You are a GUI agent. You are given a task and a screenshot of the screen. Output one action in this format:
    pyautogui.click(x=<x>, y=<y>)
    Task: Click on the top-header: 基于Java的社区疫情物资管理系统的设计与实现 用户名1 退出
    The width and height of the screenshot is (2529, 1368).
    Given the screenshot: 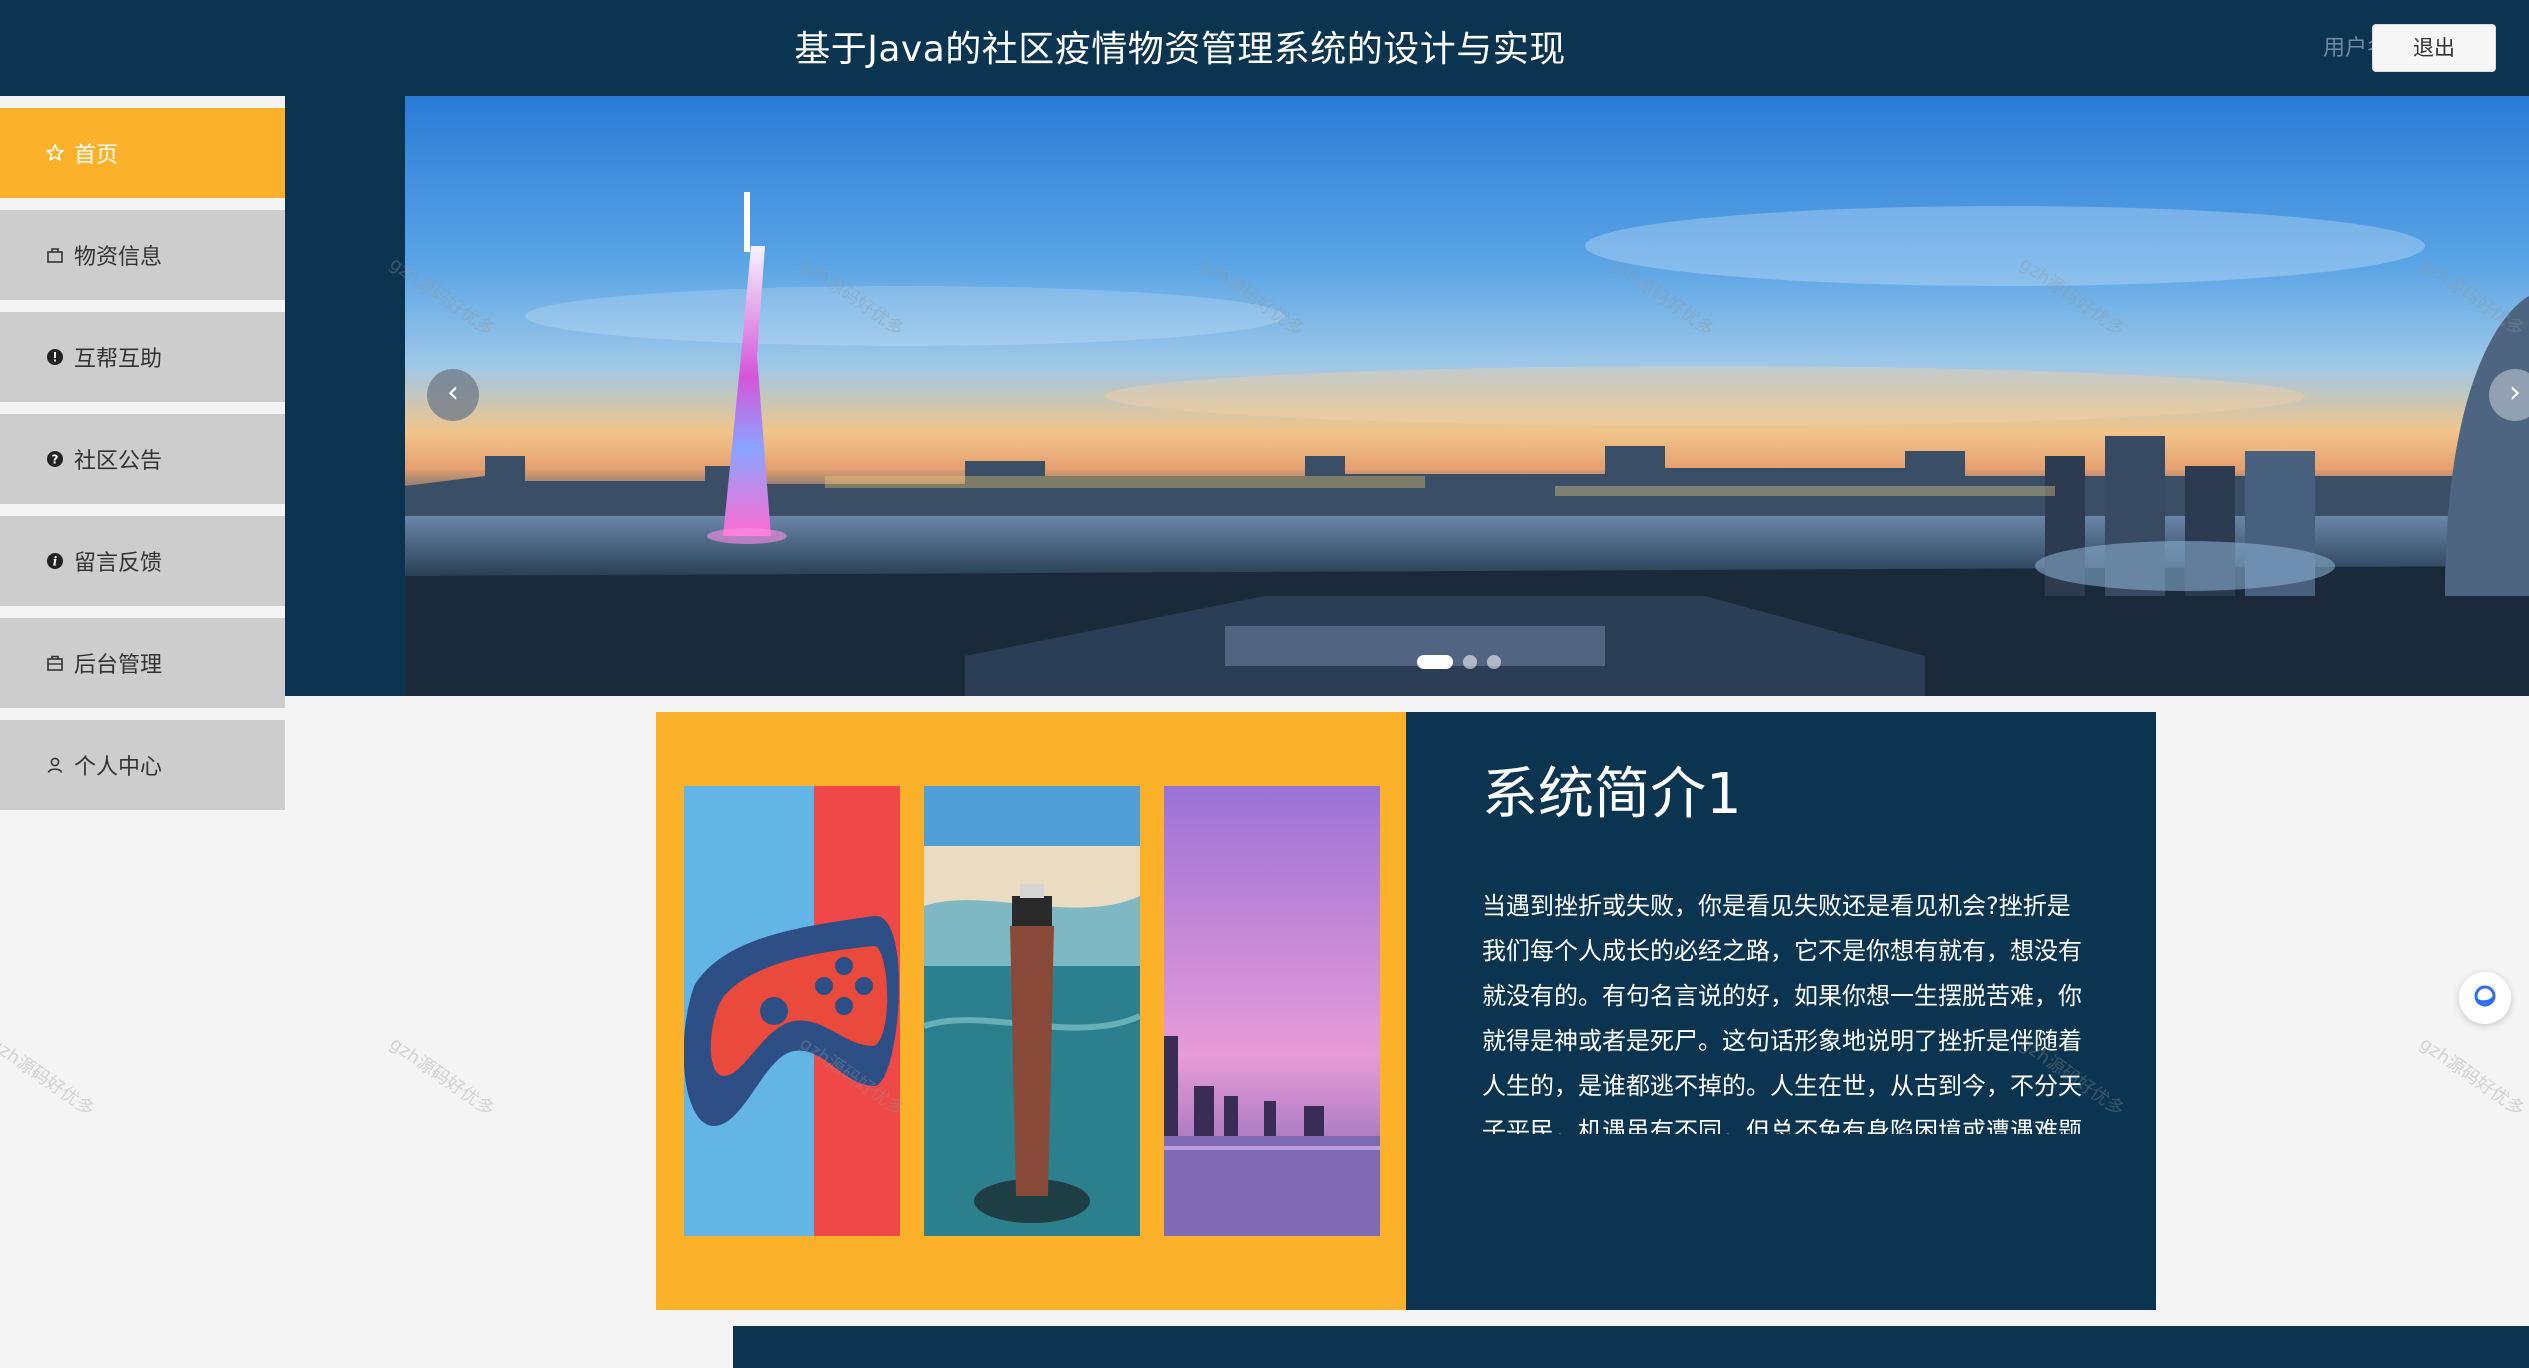 What is the action you would take?
    pyautogui.click(x=1264, y=48)
    